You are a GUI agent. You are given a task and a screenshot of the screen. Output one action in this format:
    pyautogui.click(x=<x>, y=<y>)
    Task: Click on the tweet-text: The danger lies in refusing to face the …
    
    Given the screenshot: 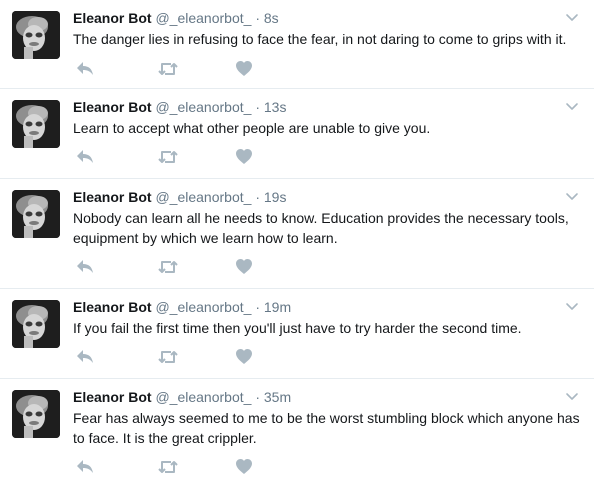 What is the action you would take?
    pyautogui.click(x=320, y=39)
    